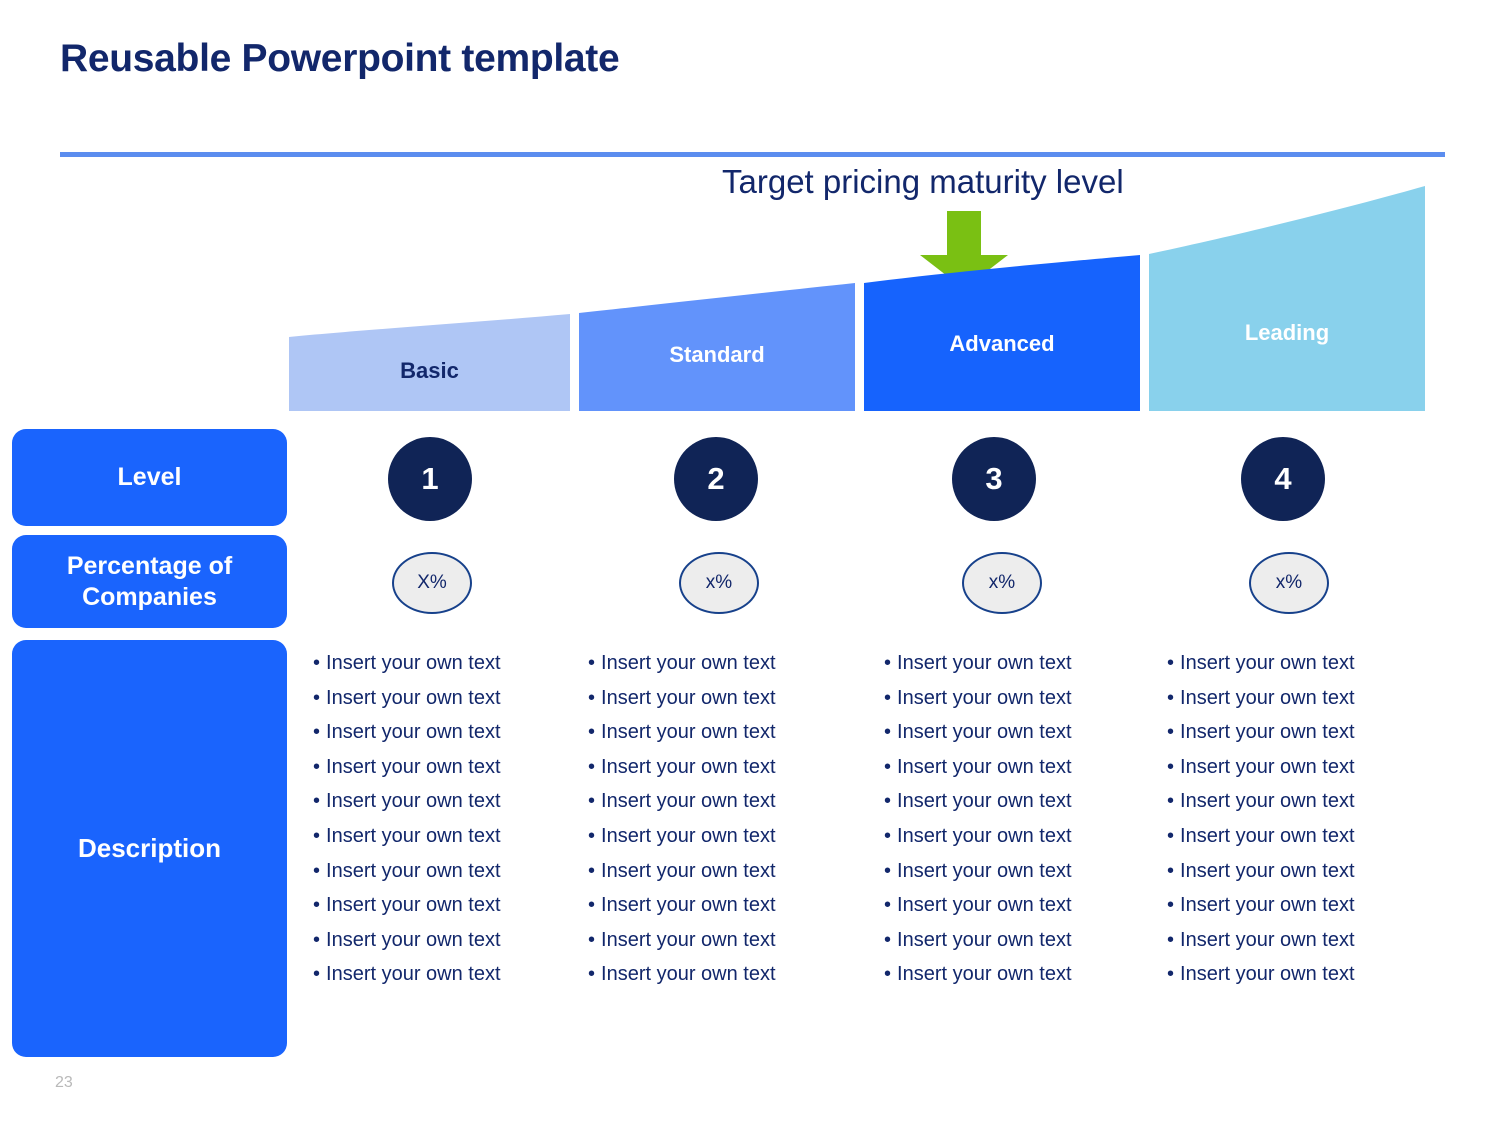  What do you see at coordinates (716, 479) in the screenshot?
I see `level-circle-2: 2` at bounding box center [716, 479].